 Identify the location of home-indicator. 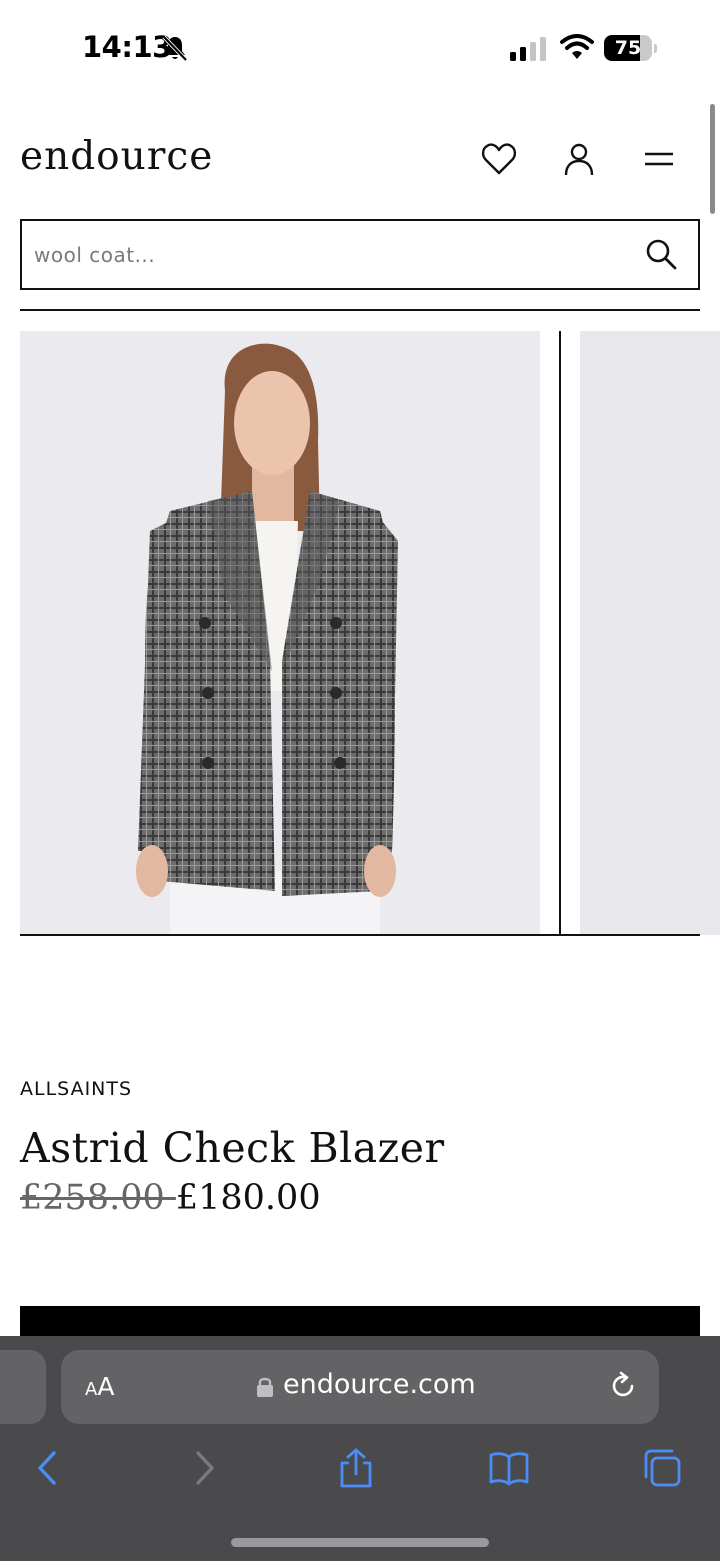
(360, 1542).